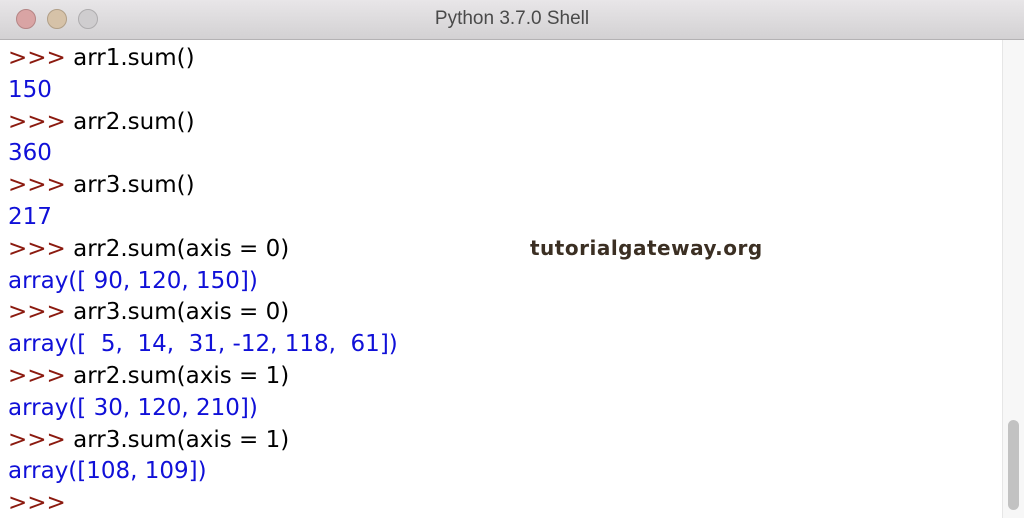  I want to click on title-bar: Python 3.7.0 Shell, so click(512, 20).